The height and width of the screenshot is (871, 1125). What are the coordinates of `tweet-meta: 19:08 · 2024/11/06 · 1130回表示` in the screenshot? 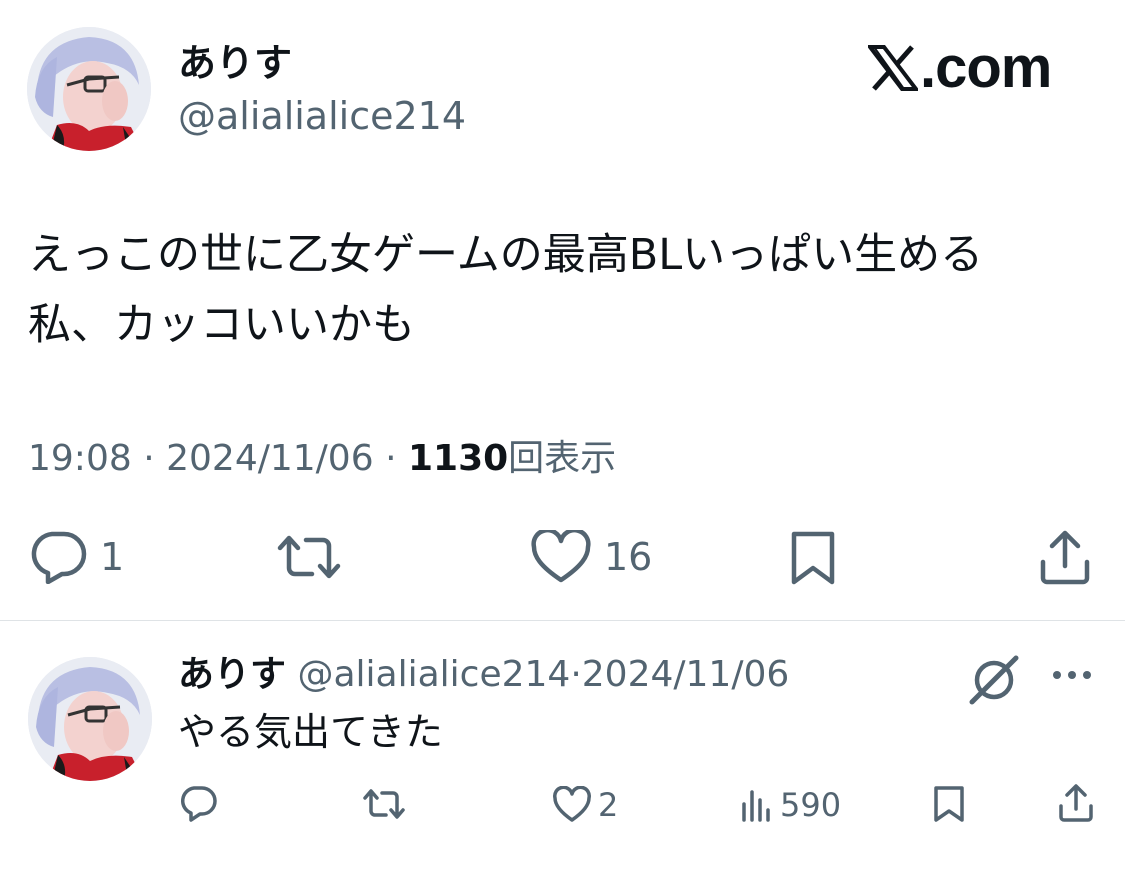 It's located at (322, 459).